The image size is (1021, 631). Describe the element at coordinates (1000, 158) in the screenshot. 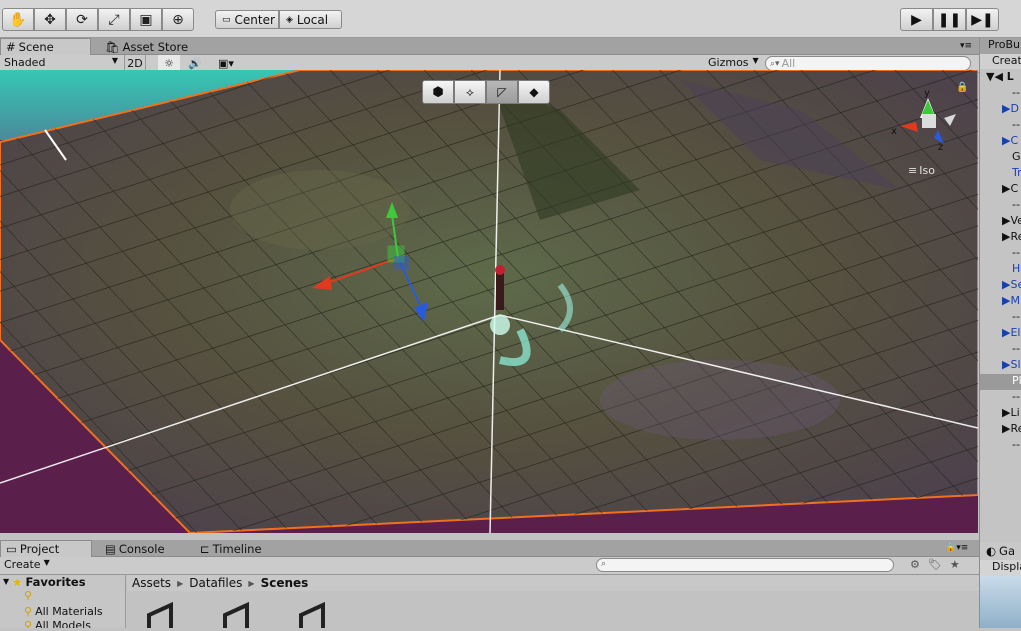

I see `tree-item: G` at that location.